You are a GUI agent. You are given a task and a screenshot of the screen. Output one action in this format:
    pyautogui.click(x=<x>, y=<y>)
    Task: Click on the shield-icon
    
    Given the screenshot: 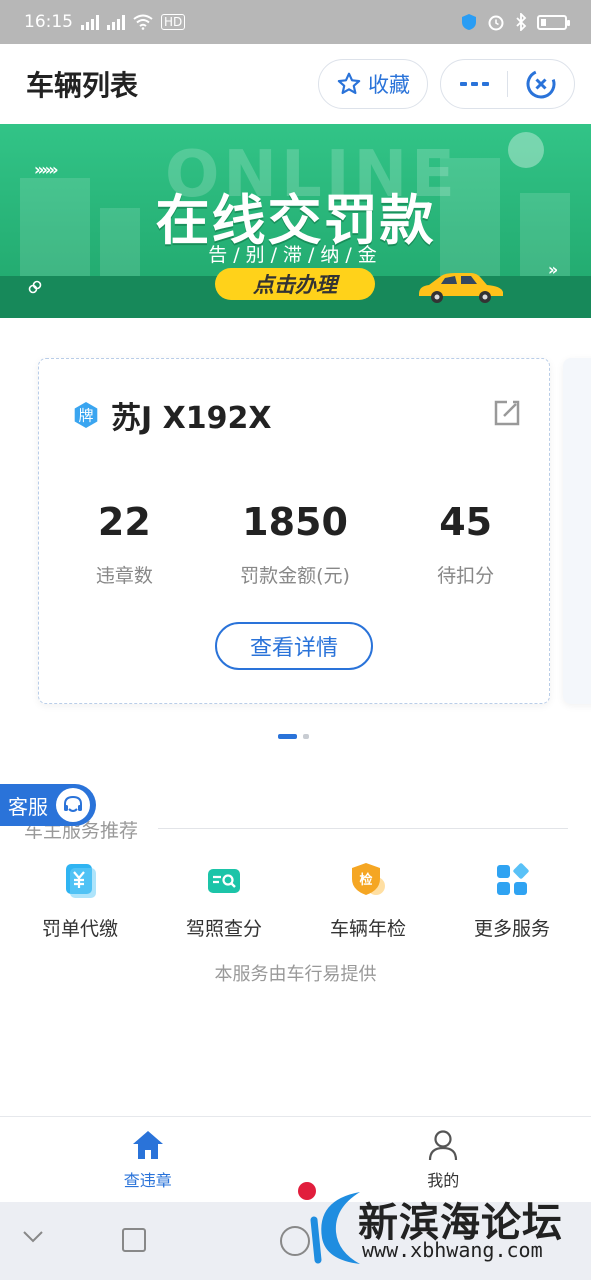 What is the action you would take?
    pyautogui.click(x=469, y=22)
    